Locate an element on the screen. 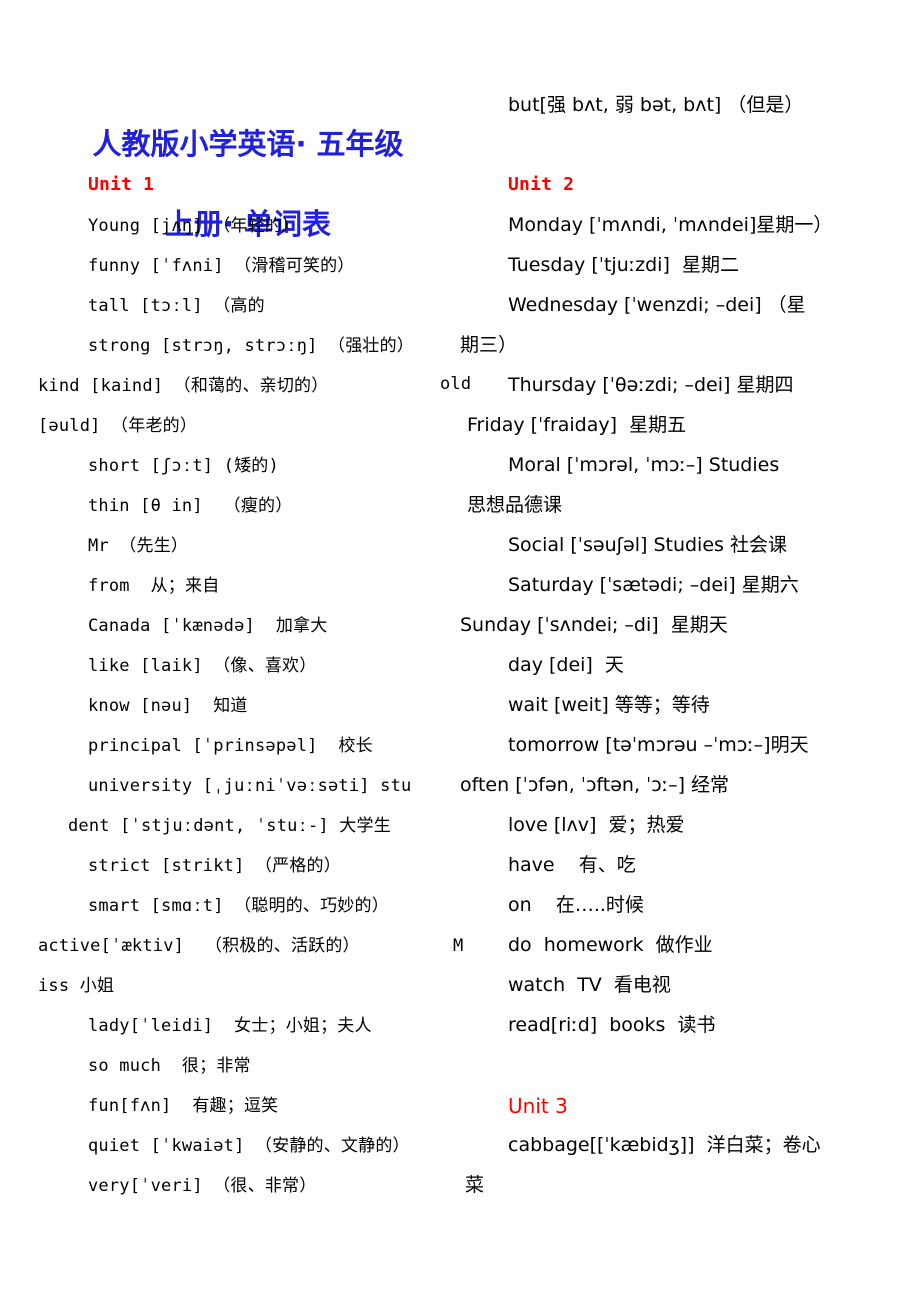 Image resolution: width=920 pixels, height=1302 pixels. left-column-entry: kind [kaind] （和蔼的、亲切的） is located at coordinates (183, 386).